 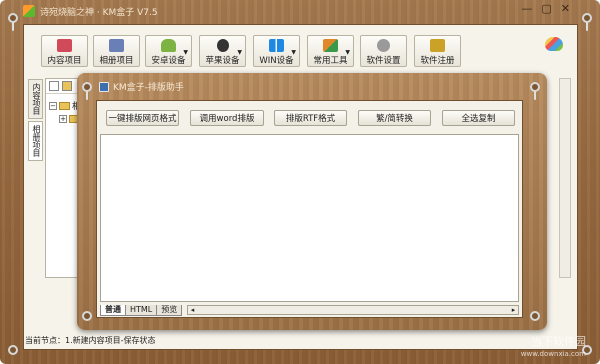 I want to click on software-settings-button: 软件设置, so click(x=383, y=51).